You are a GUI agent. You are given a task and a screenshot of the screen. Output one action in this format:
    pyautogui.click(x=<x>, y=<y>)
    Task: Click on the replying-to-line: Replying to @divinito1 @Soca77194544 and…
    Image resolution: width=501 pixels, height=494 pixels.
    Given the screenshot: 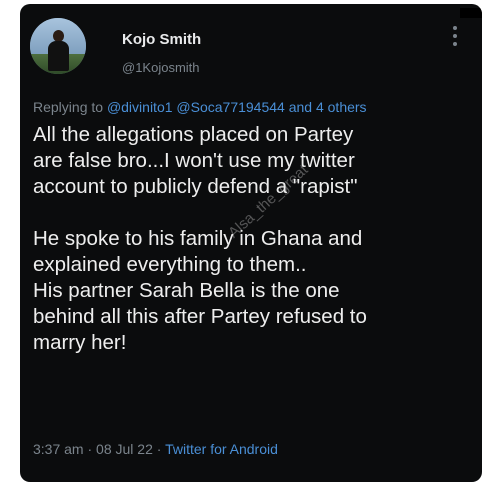 What is the action you would take?
    pyautogui.click(x=200, y=107)
    